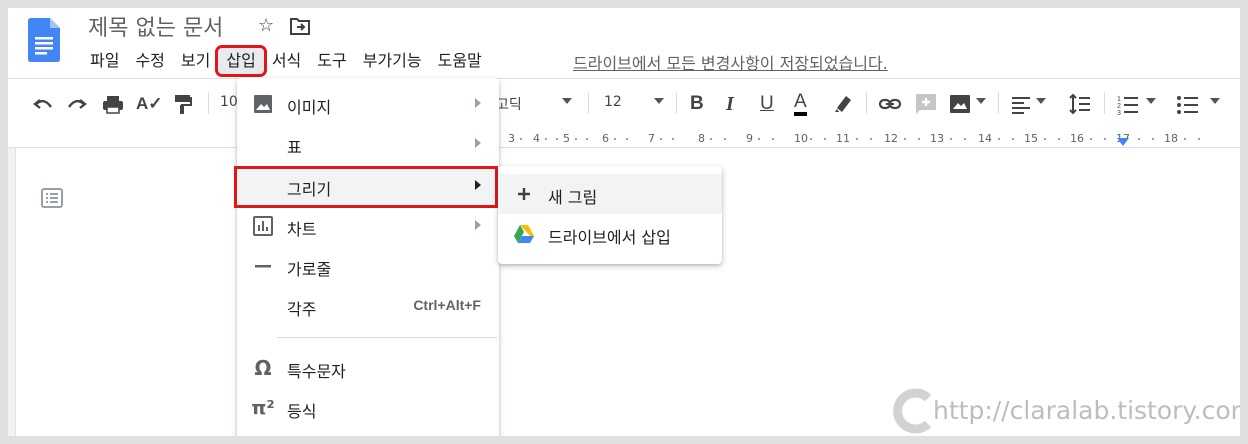  What do you see at coordinates (368, 226) in the screenshot?
I see `insert-chart-item: 차트` at bounding box center [368, 226].